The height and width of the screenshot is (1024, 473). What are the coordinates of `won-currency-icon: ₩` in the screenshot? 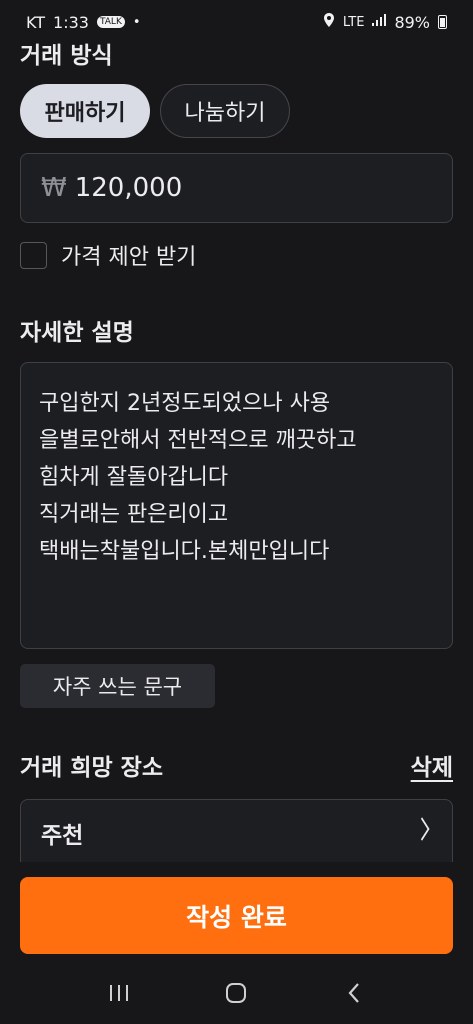 It's located at (54, 188).